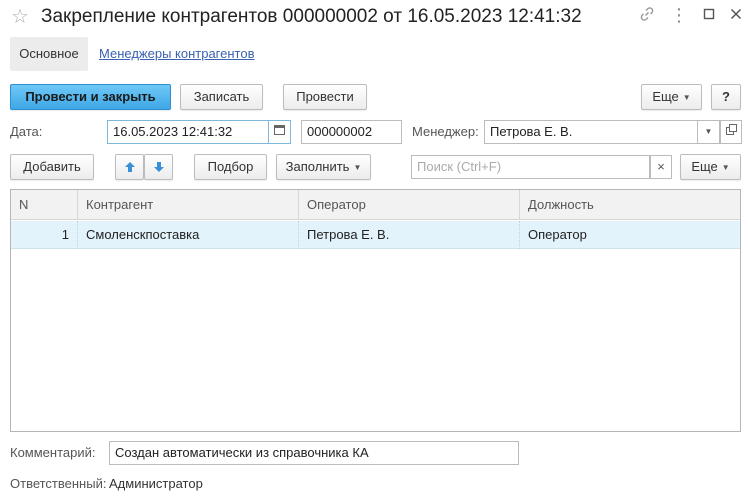  Describe the element at coordinates (20, 17) in the screenshot. I see `favorite-star-icon: ☆` at that location.